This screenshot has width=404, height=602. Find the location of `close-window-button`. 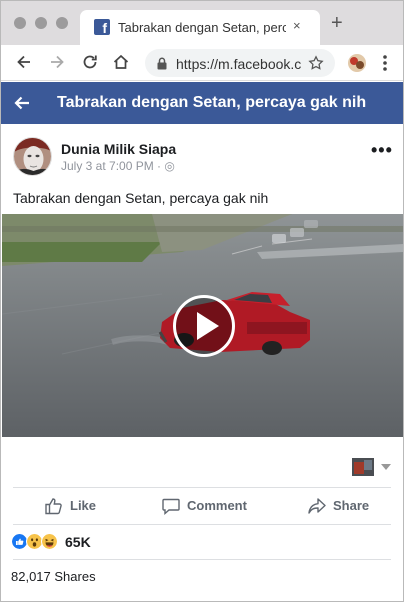

close-window-button is located at coordinates (20, 23).